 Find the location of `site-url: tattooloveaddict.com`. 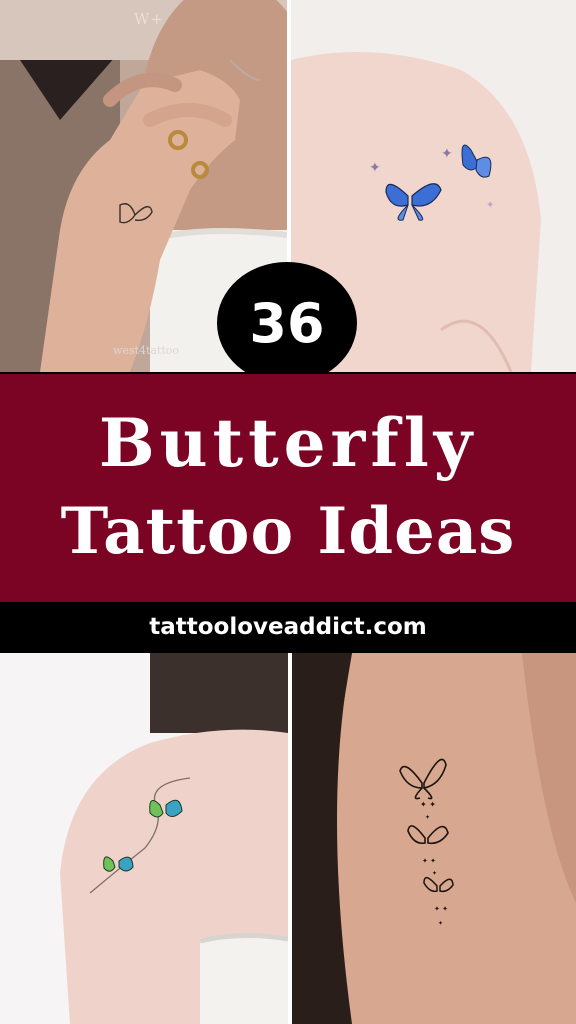

site-url: tattooloveaddict.com is located at coordinates (288, 627).